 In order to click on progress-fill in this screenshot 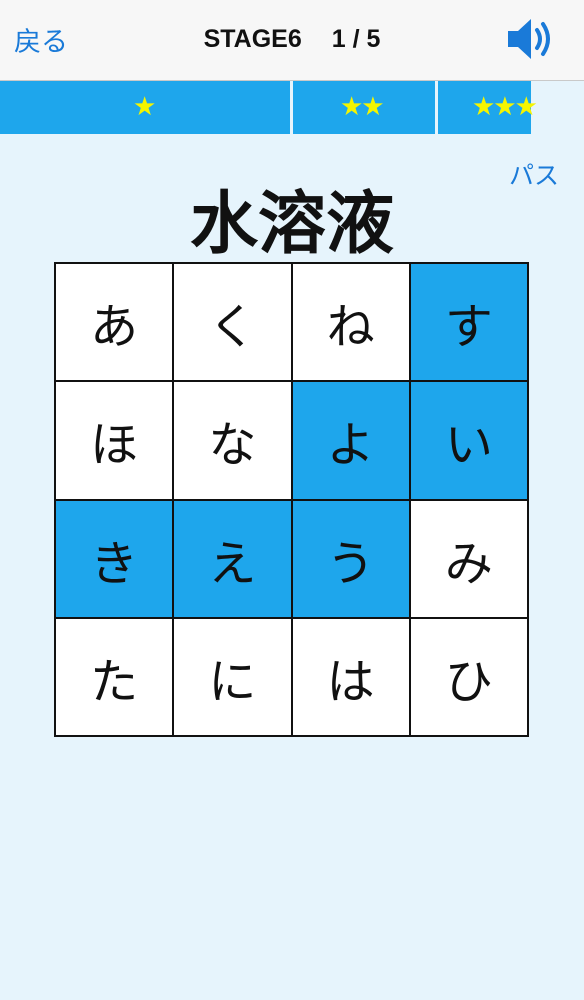, I will do `click(266, 107)`.